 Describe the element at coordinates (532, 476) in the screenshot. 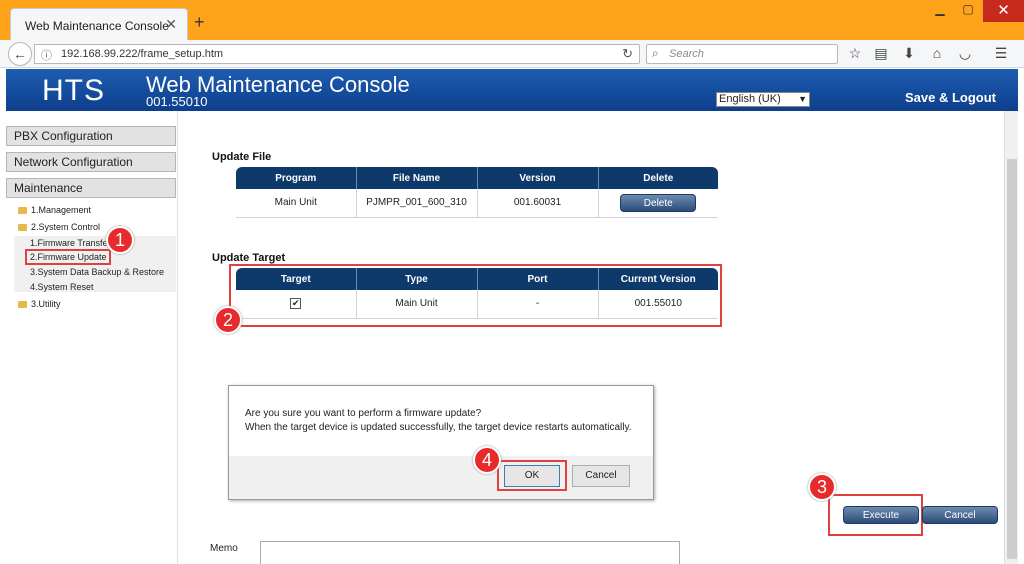

I see `ok-button: OK` at that location.